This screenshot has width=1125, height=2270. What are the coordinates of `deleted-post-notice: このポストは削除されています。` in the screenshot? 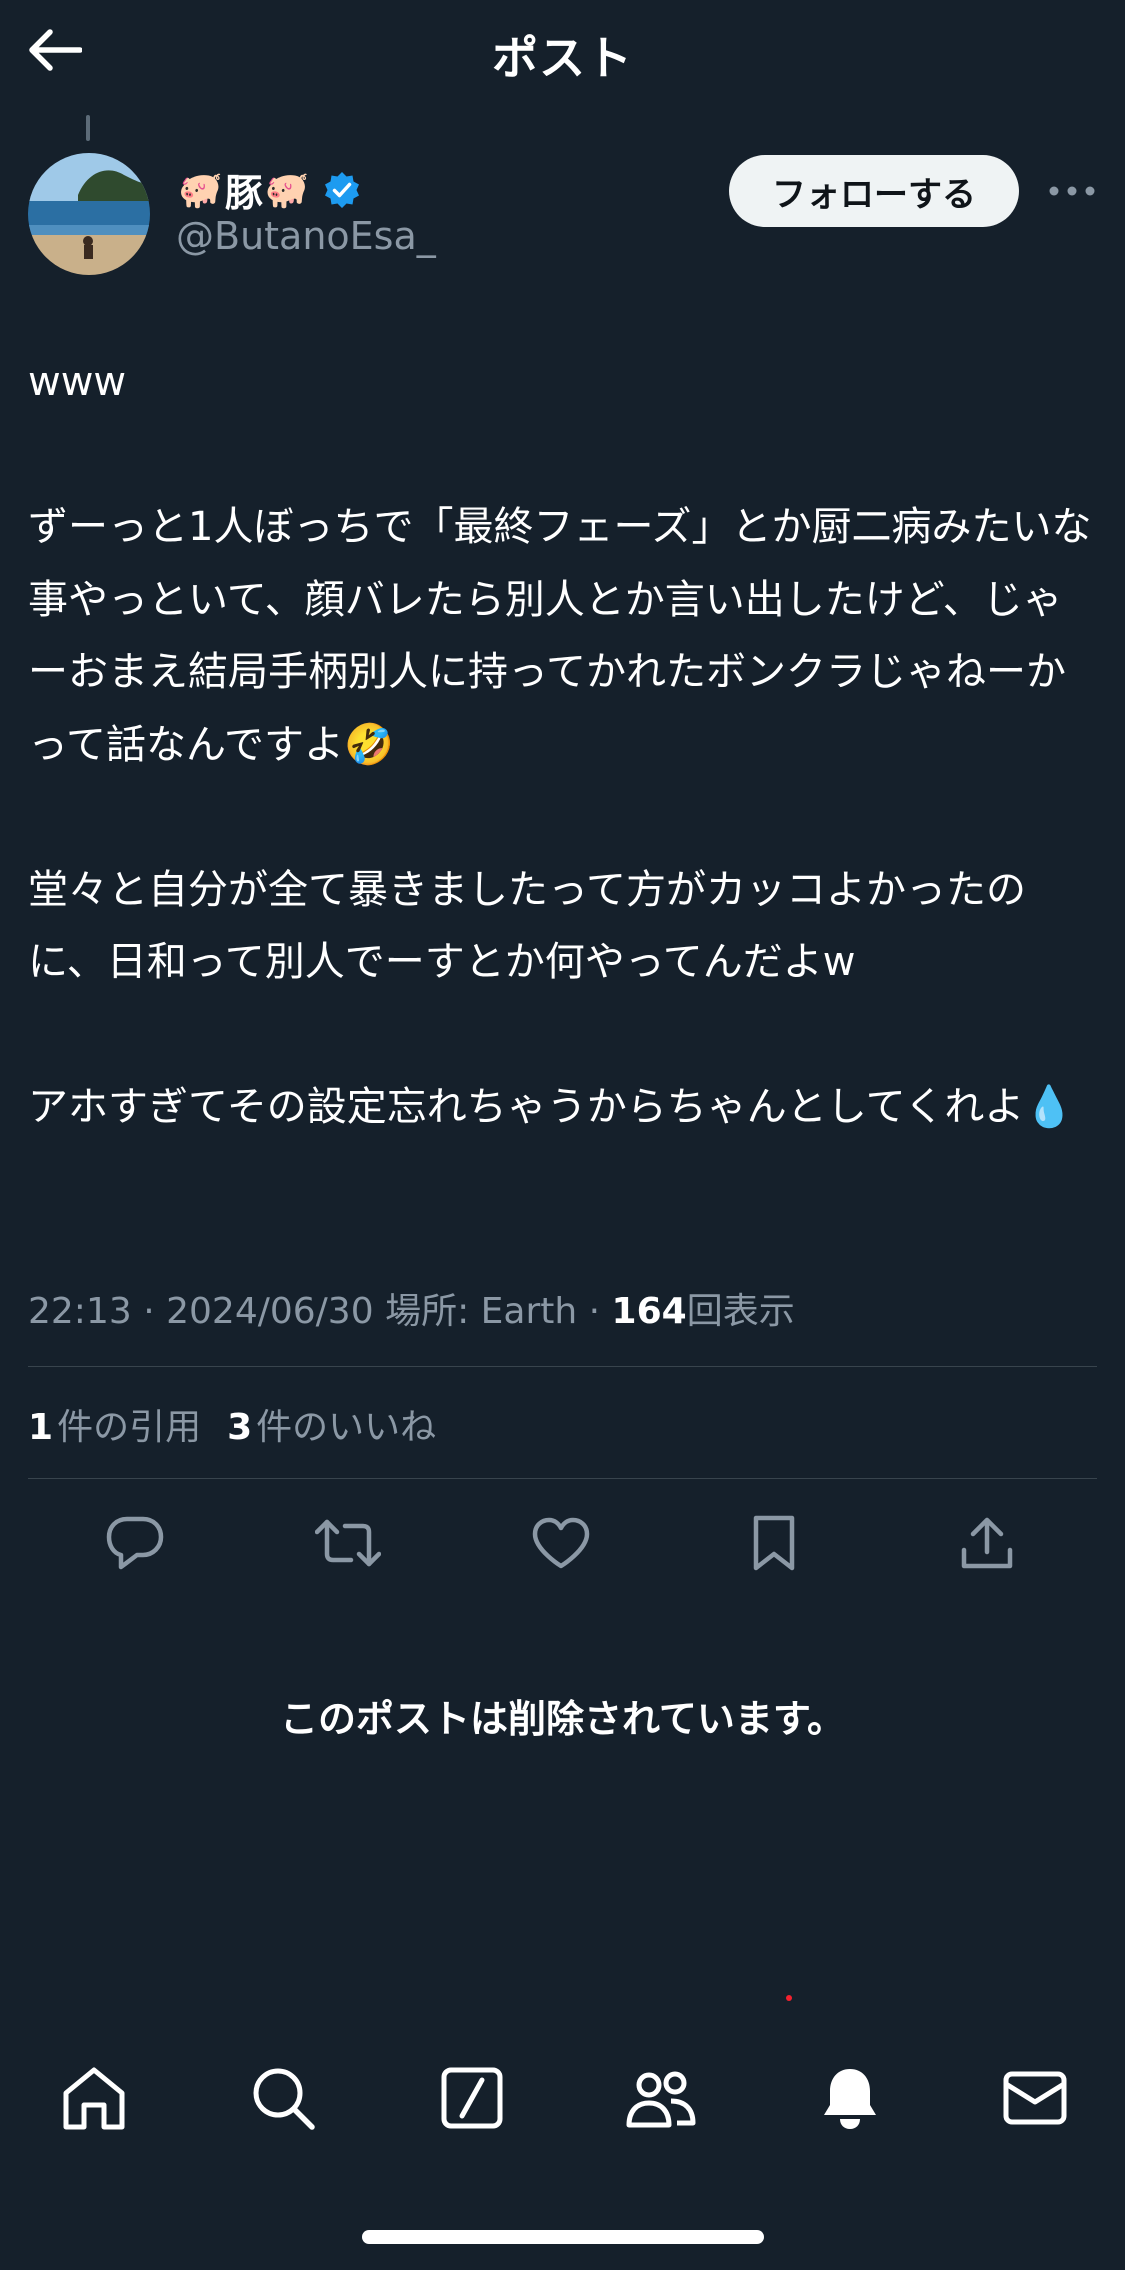 It's located at (562, 1719).